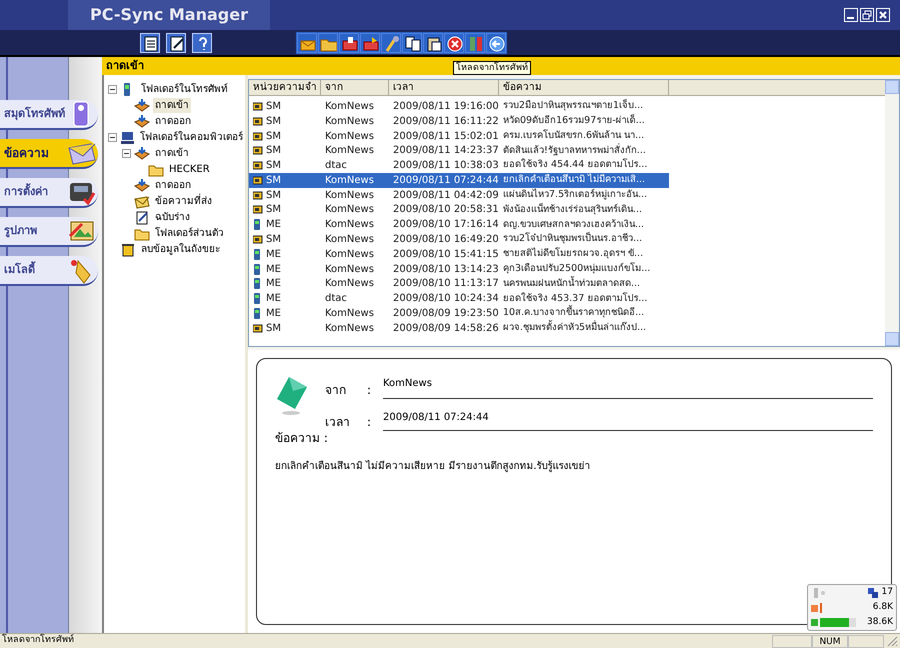 This screenshot has height=648, width=900. Describe the element at coordinates (176, 42) in the screenshot. I see `edit-icon` at that location.